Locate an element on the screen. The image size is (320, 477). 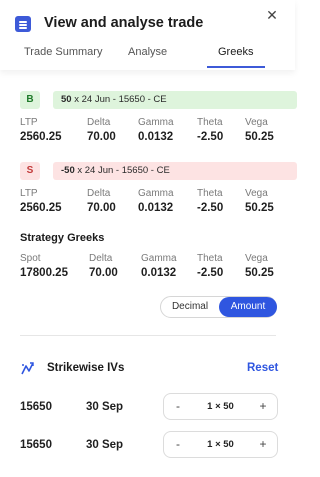
reset-button: Reset is located at coordinates (262, 368).